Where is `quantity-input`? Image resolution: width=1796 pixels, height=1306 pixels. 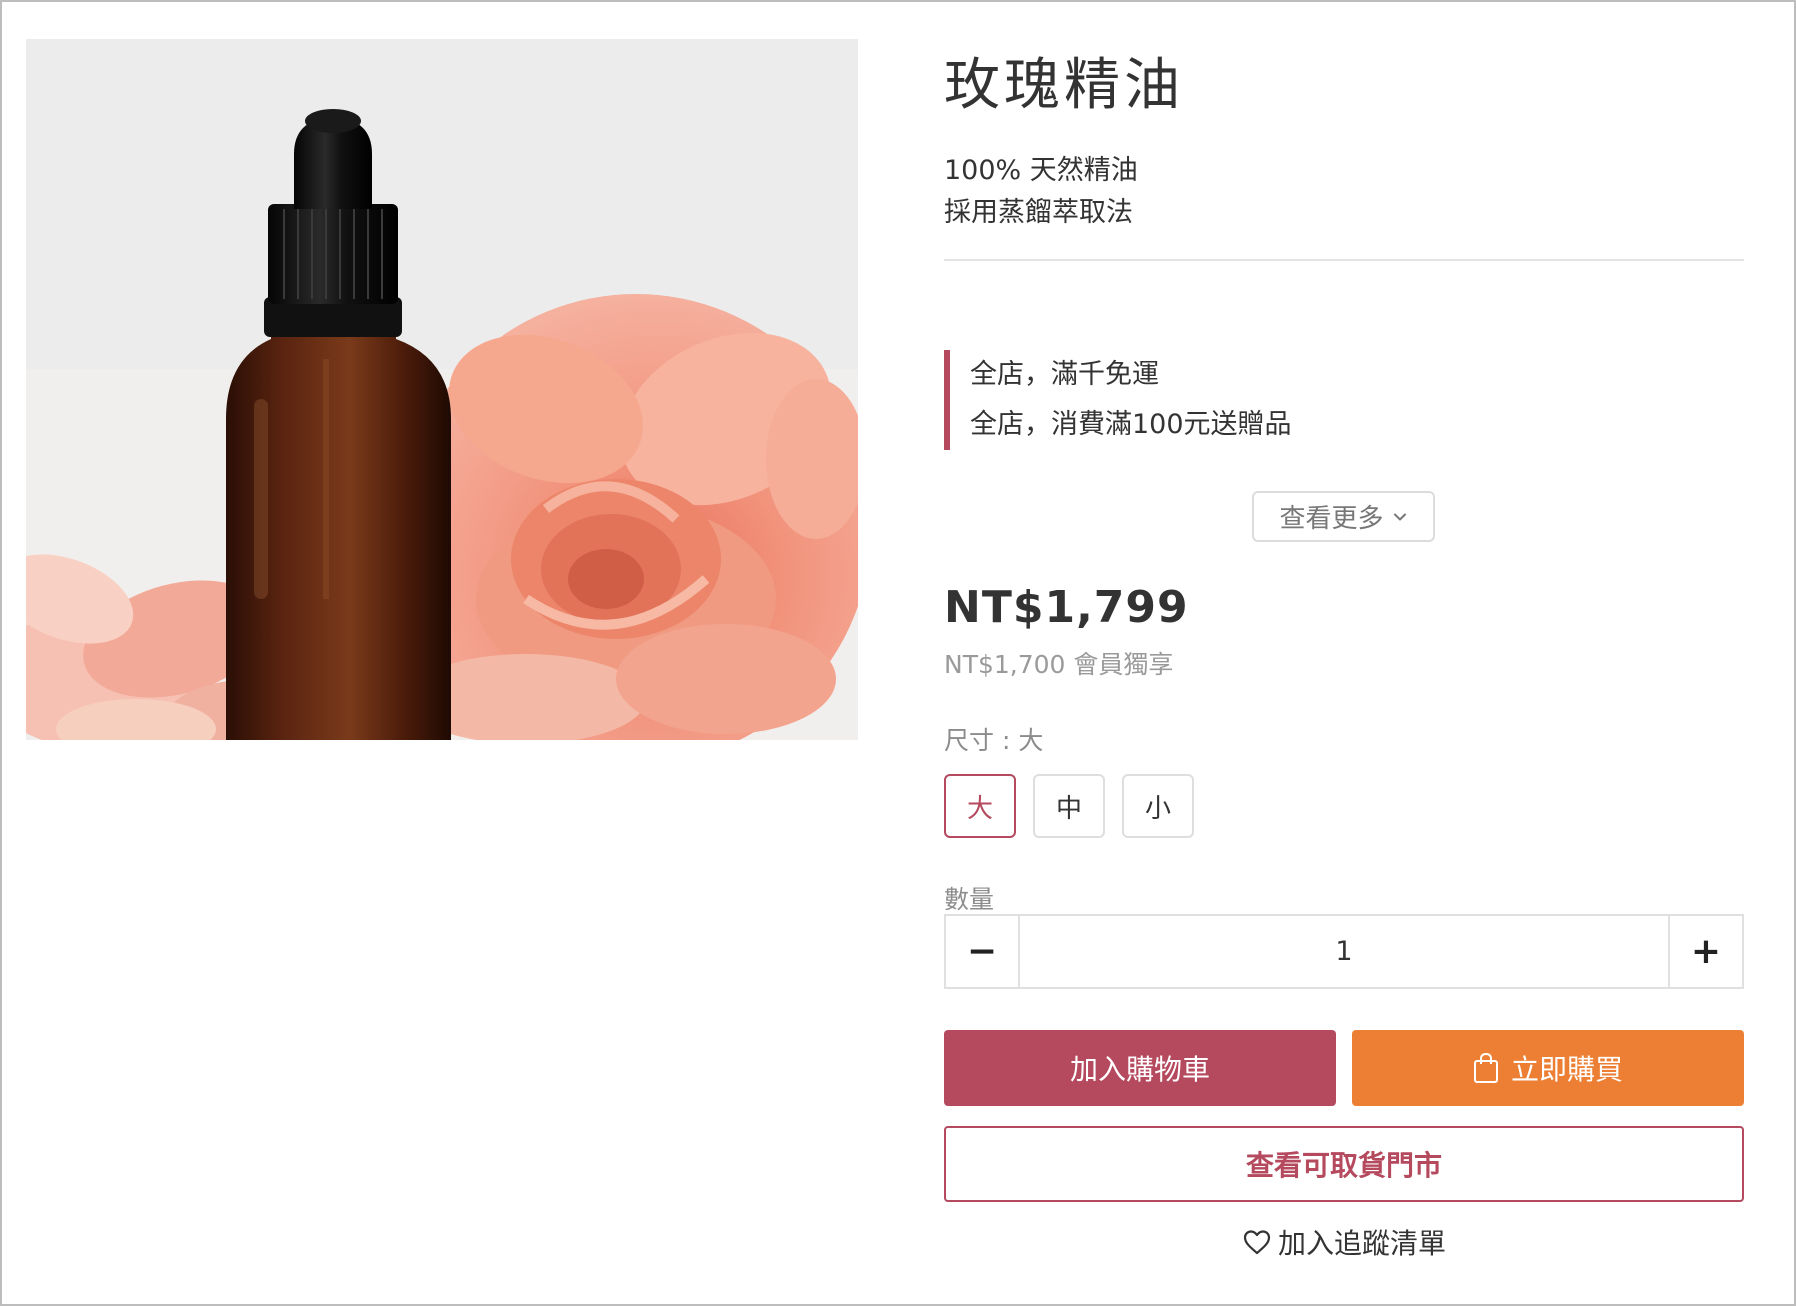 quantity-input is located at coordinates (1344, 951).